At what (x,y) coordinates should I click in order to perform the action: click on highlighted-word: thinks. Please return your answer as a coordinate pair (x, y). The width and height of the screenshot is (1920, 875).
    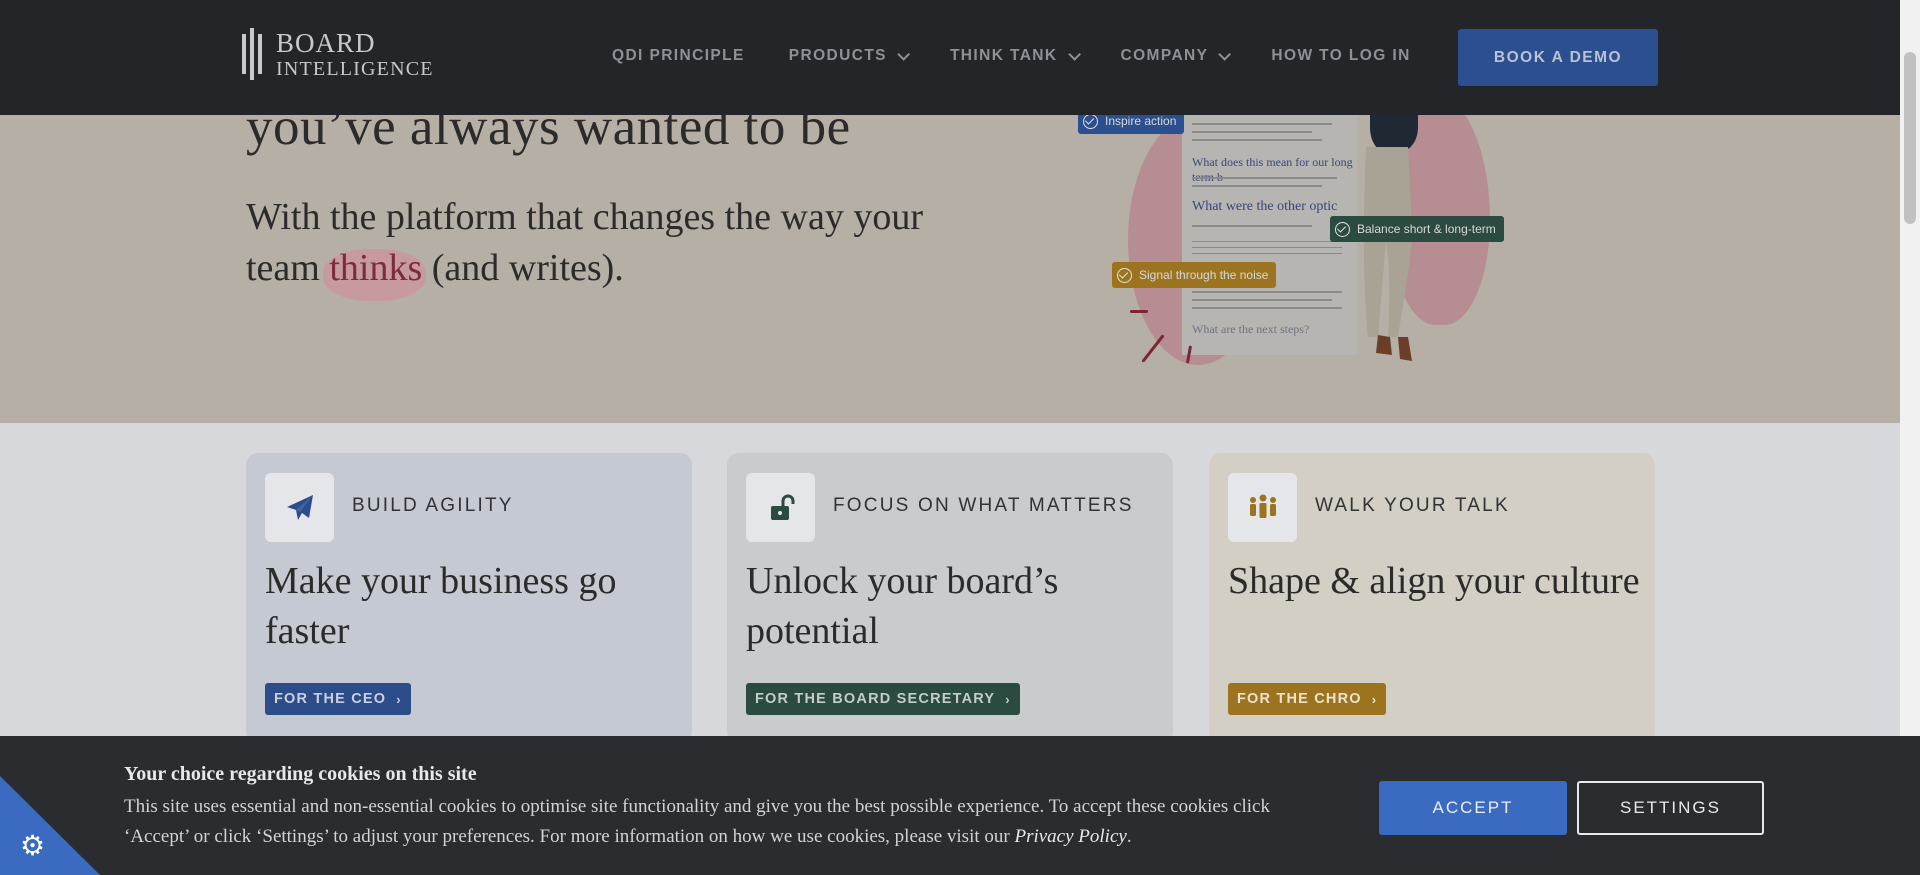
    Looking at the image, I should click on (376, 268).